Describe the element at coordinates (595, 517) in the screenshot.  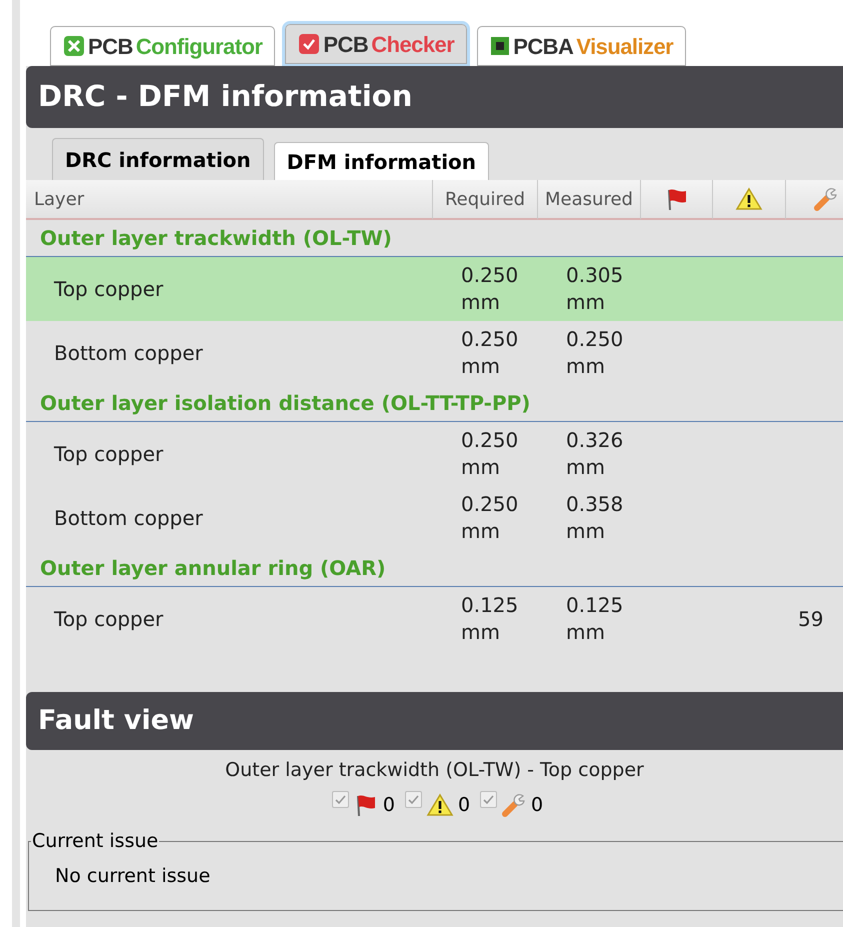
I see `table-cell: 0.358 mm` at that location.